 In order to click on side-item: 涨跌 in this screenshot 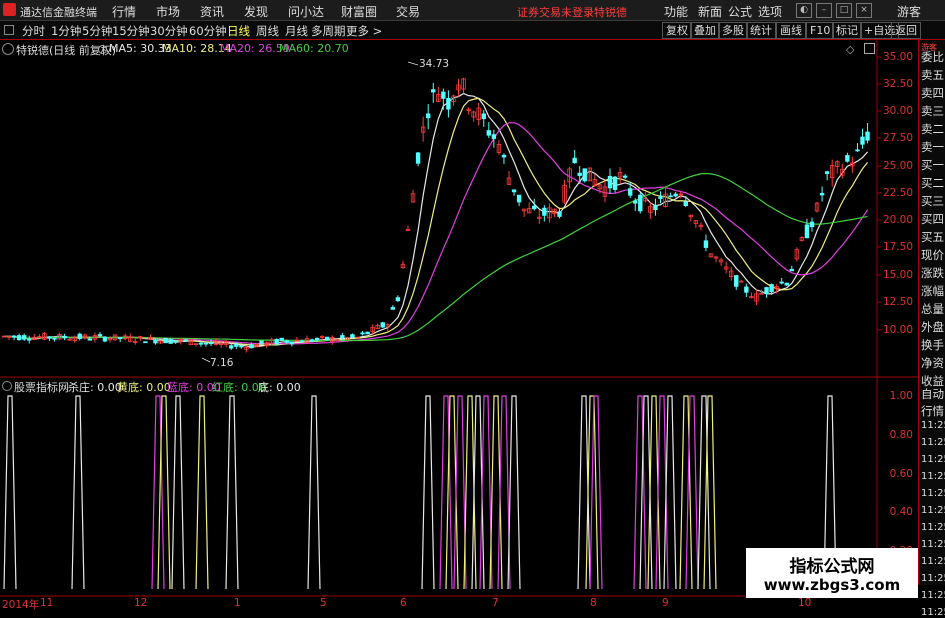, I will do `click(932, 273)`.